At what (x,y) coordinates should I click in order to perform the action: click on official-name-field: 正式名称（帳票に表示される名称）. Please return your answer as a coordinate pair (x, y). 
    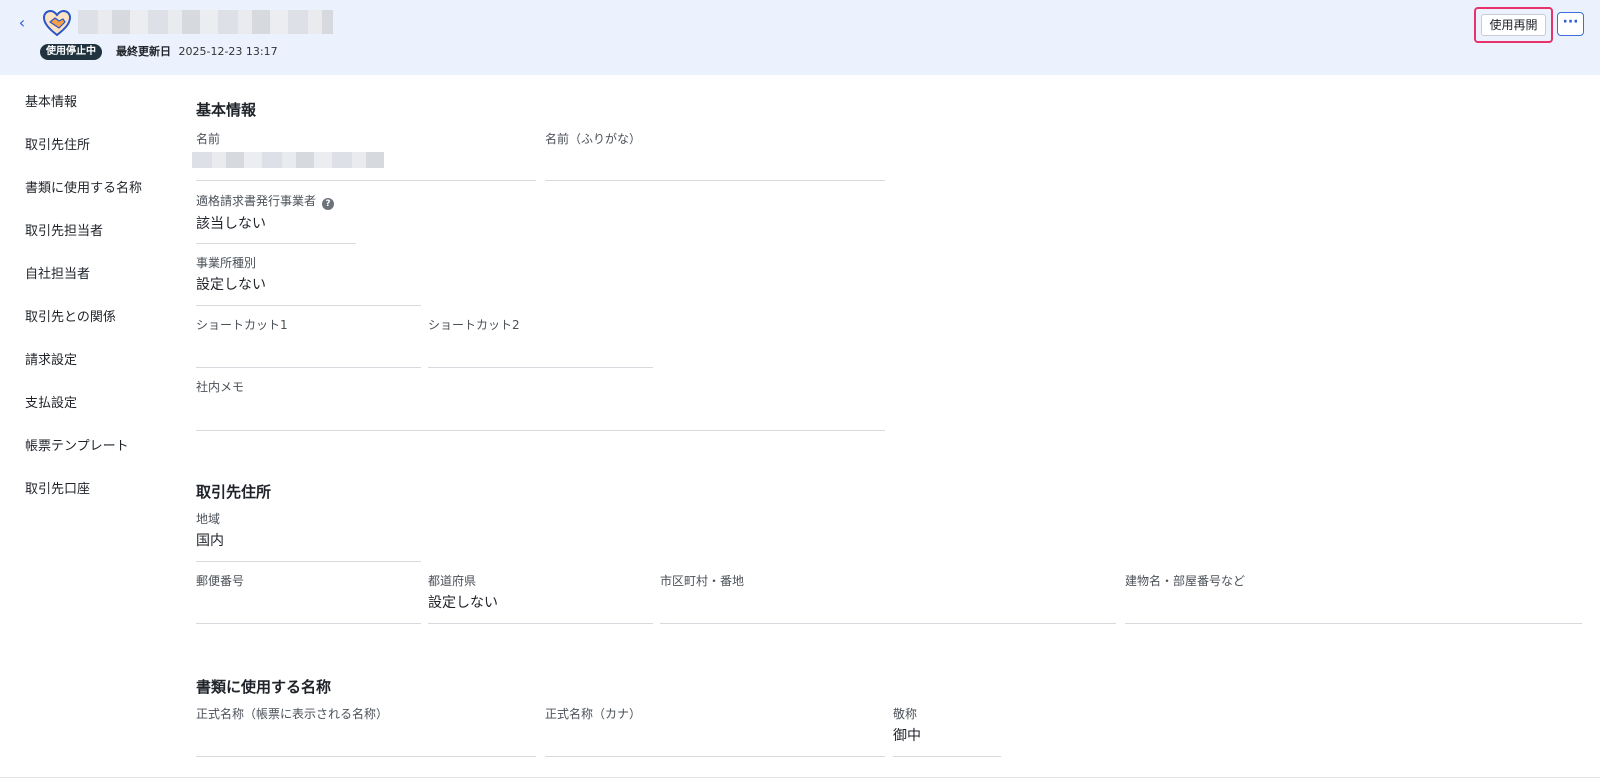
    Looking at the image, I should click on (366, 731).